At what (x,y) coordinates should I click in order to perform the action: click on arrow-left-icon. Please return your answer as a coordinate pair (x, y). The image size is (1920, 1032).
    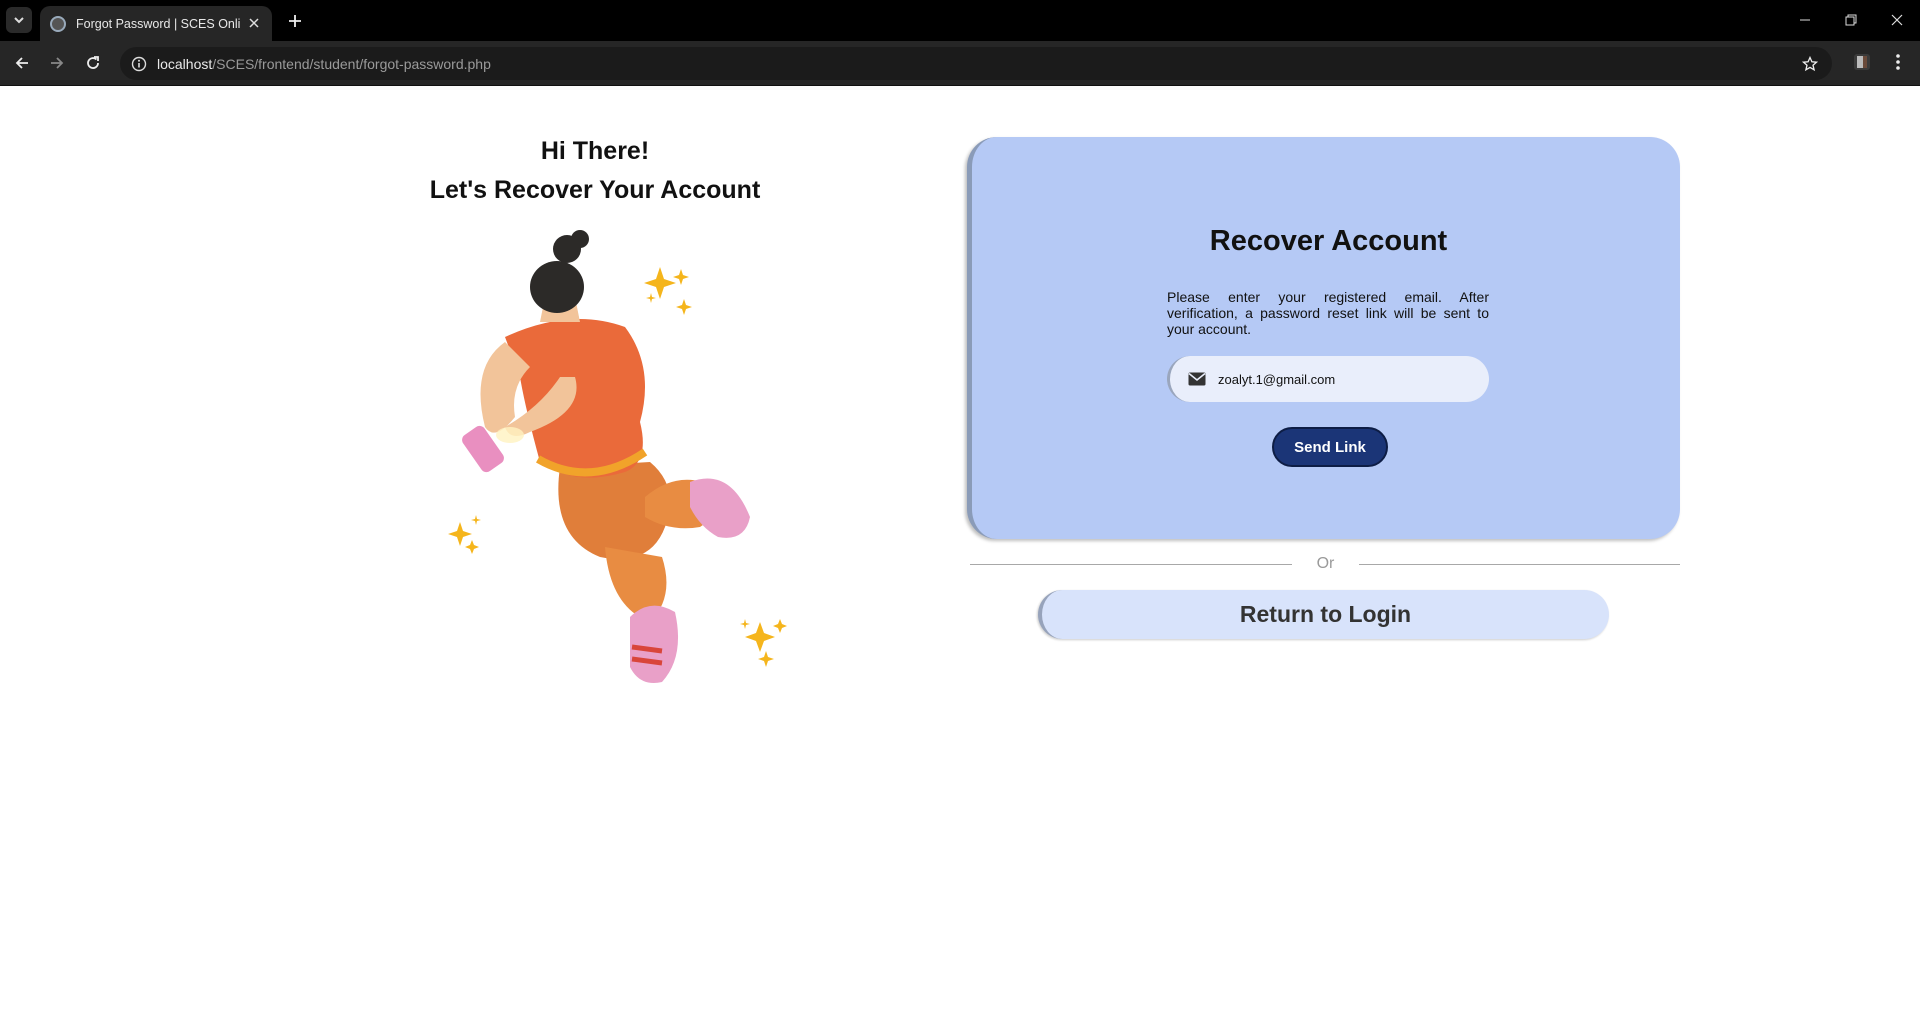
    Looking at the image, I should click on (21, 63).